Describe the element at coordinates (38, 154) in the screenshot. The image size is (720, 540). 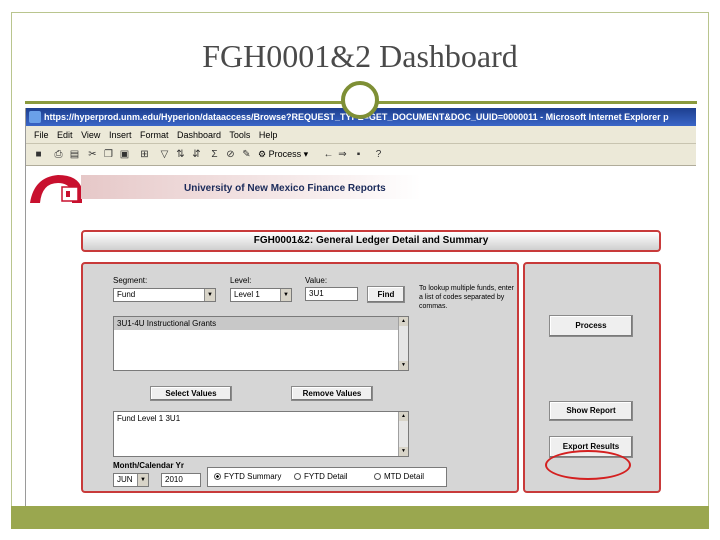
I see `save-icon: ■` at that location.